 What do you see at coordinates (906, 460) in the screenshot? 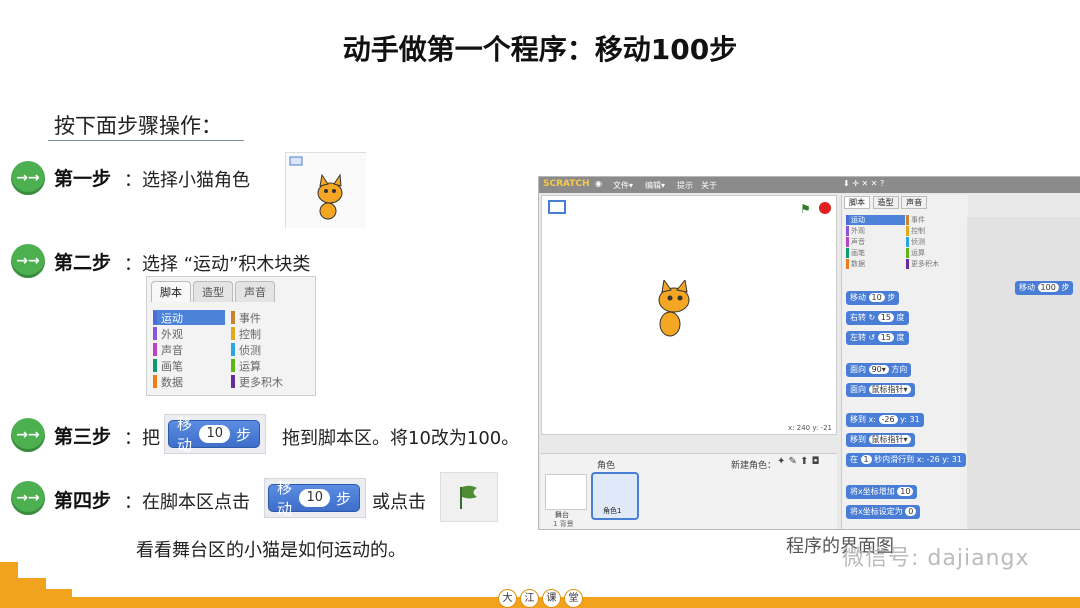
I see `scratch-block: 在 1 秒内滑行到 x: -26 y: 31` at bounding box center [906, 460].